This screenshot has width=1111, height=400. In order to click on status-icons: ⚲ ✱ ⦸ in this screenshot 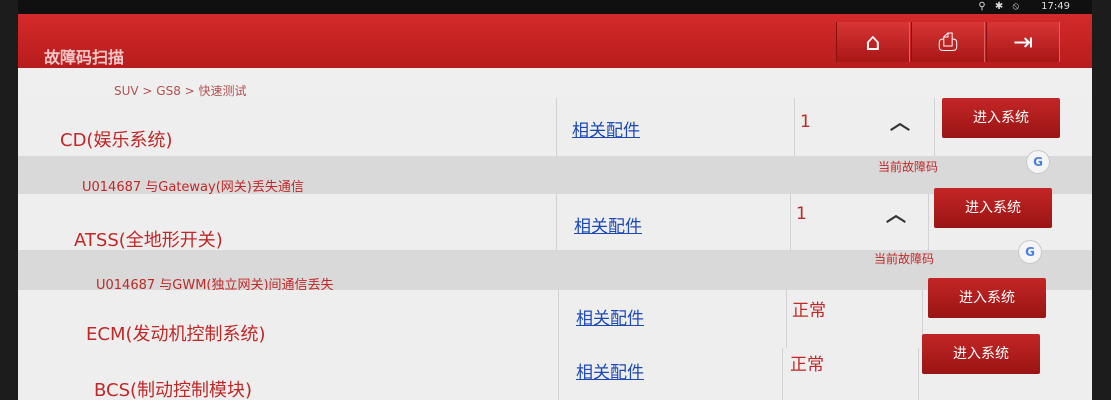, I will do `click(1000, 6)`.